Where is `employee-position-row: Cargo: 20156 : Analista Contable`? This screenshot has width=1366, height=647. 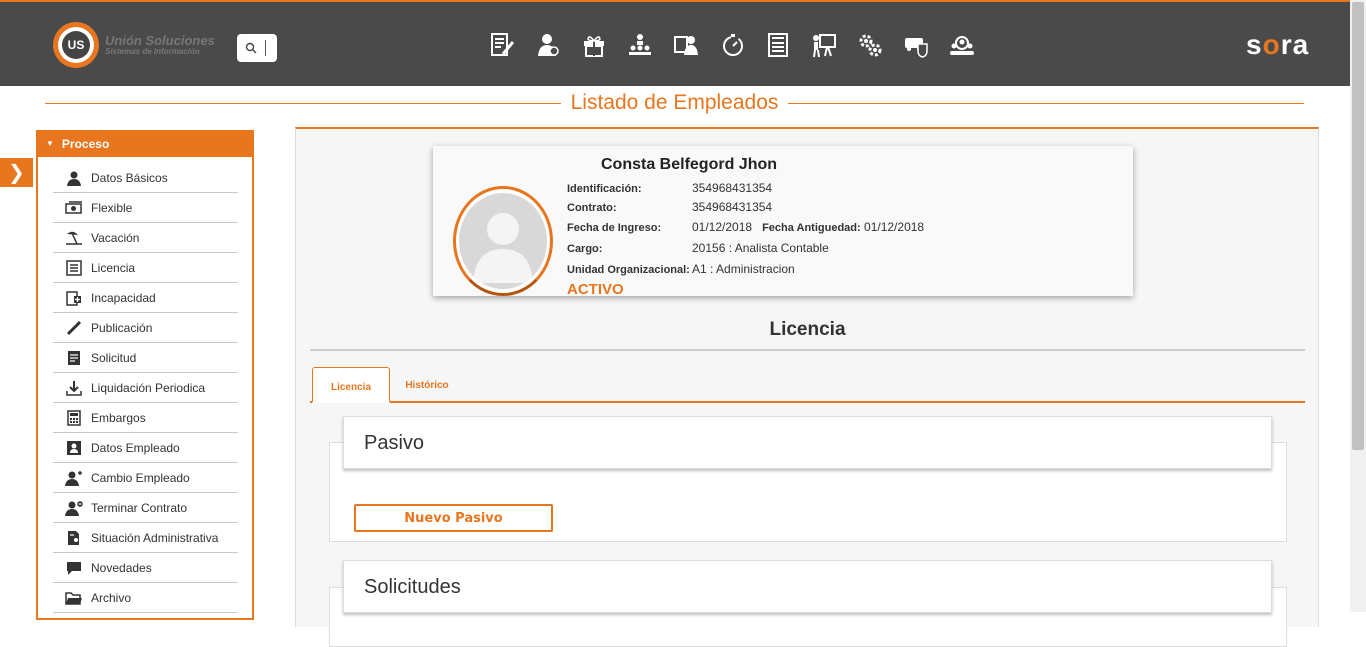 employee-position-row: Cargo: 20156 : Analista Contable is located at coordinates (698, 248).